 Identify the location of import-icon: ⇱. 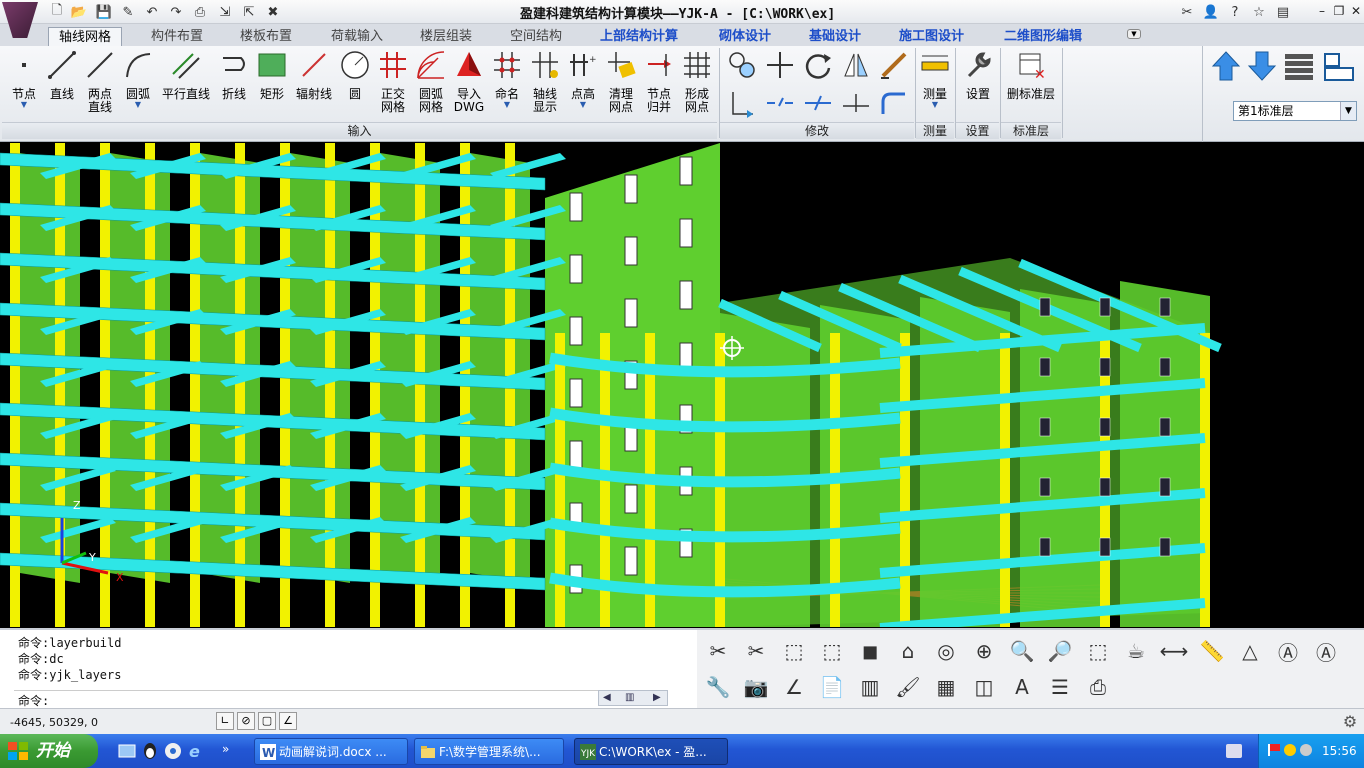
(249, 12).